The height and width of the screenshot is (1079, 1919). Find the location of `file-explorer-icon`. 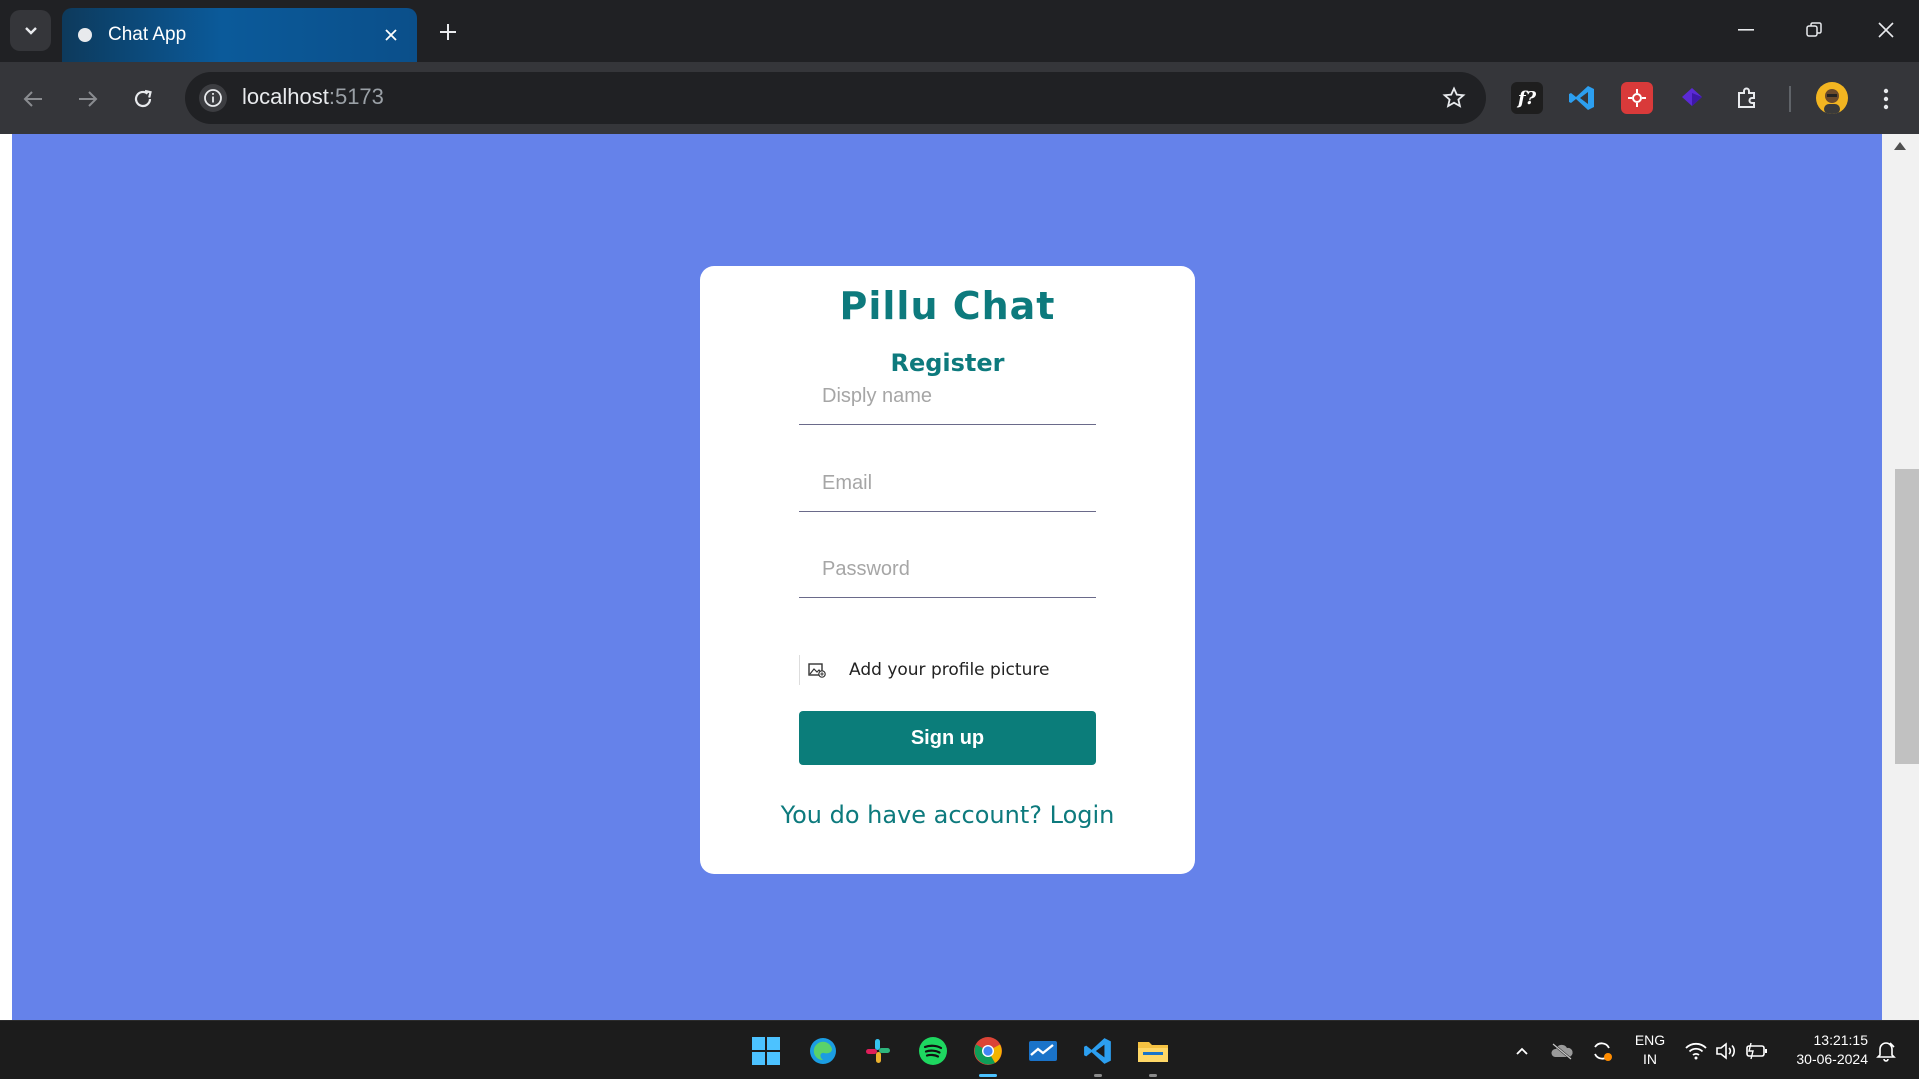

file-explorer-icon is located at coordinates (1153, 1054).